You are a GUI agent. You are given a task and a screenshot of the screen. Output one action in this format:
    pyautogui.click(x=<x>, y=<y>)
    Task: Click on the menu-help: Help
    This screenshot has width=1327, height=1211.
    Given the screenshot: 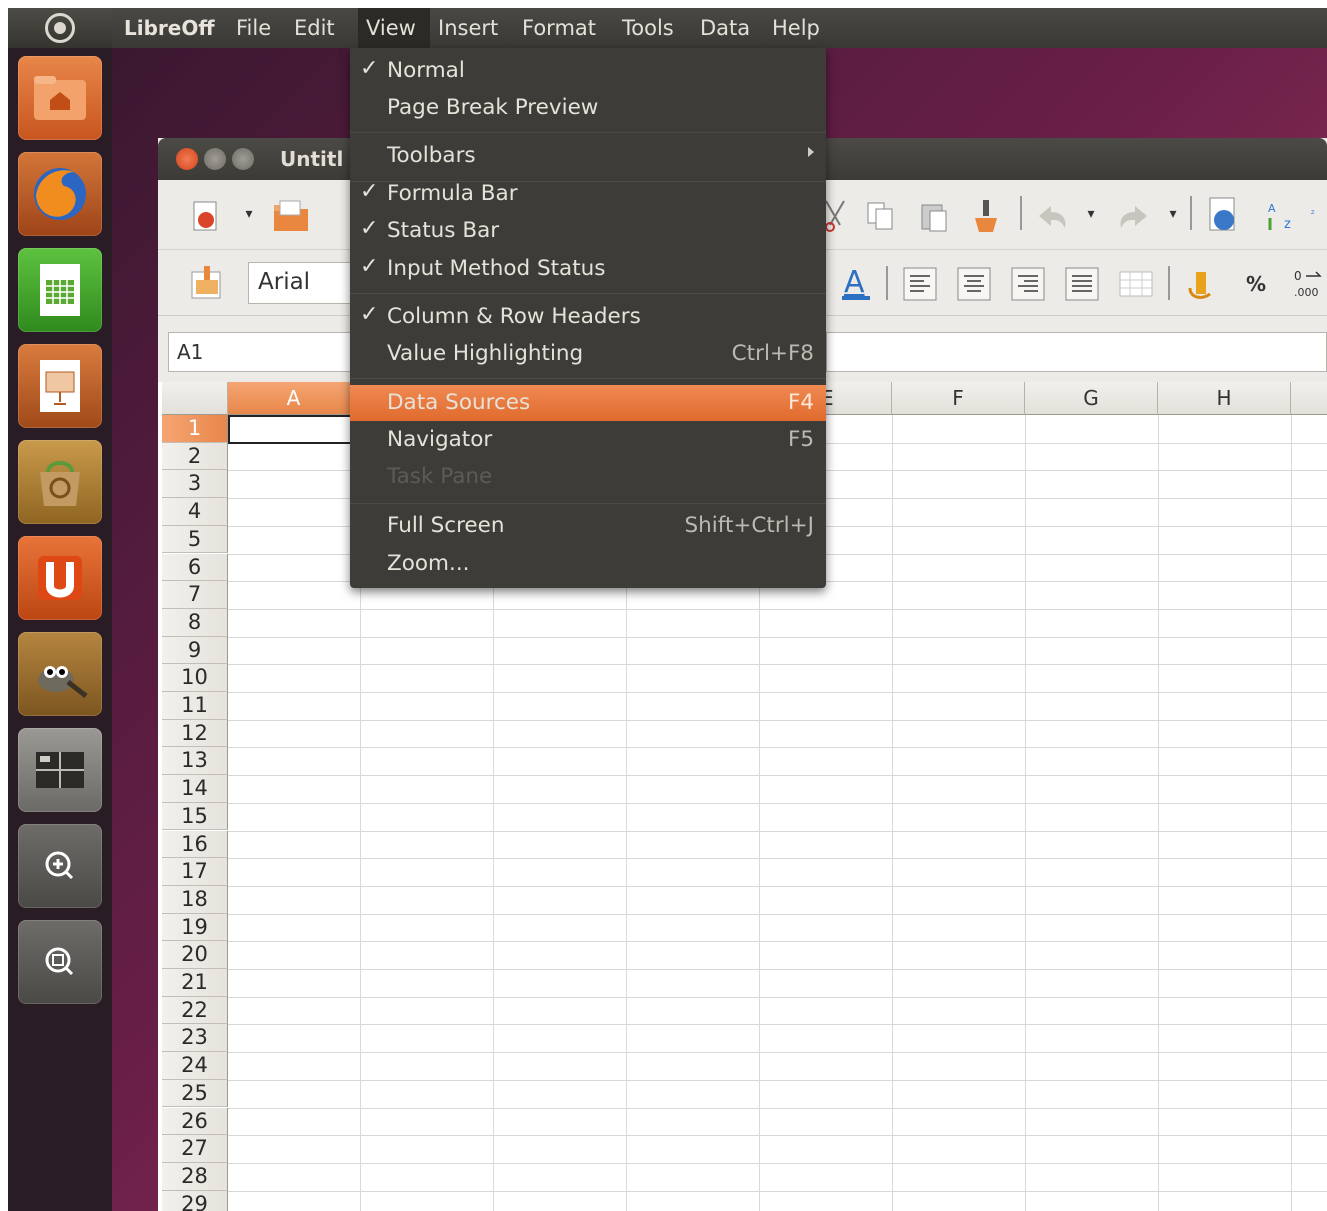 What is the action you would take?
    pyautogui.click(x=796, y=28)
    